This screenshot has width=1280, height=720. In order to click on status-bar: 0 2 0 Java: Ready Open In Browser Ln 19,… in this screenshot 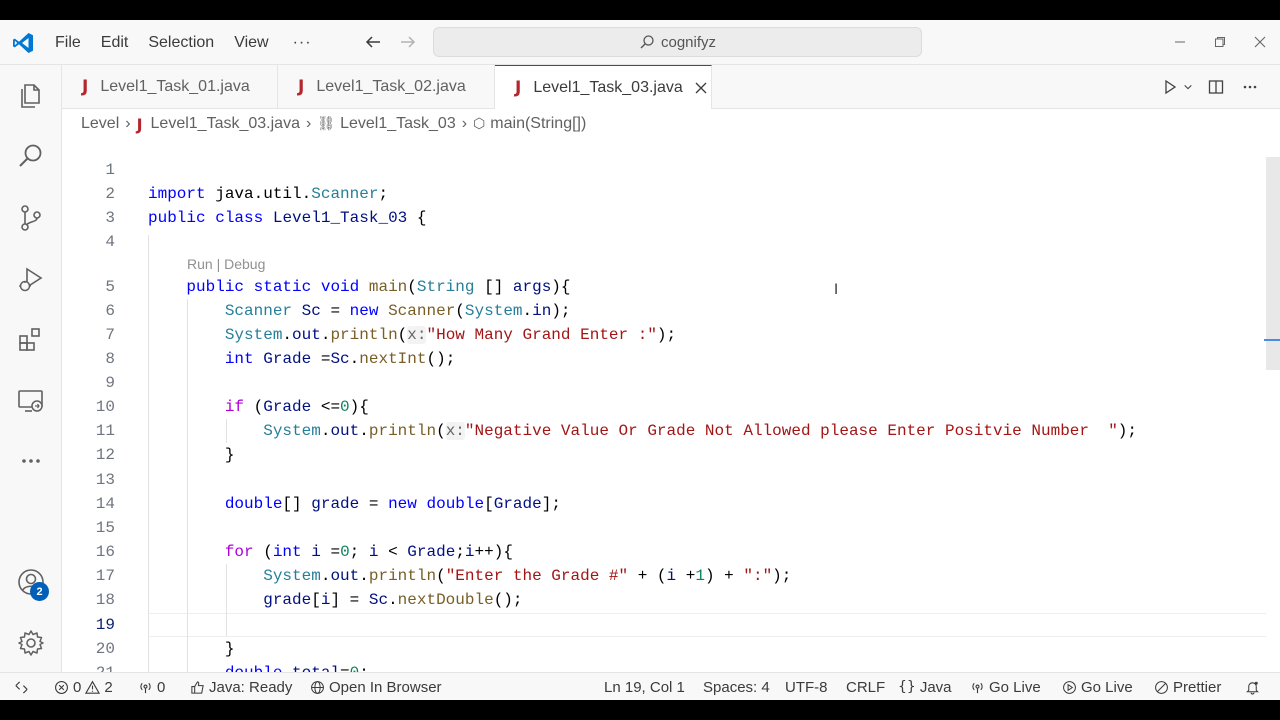, I will do `click(640, 686)`.